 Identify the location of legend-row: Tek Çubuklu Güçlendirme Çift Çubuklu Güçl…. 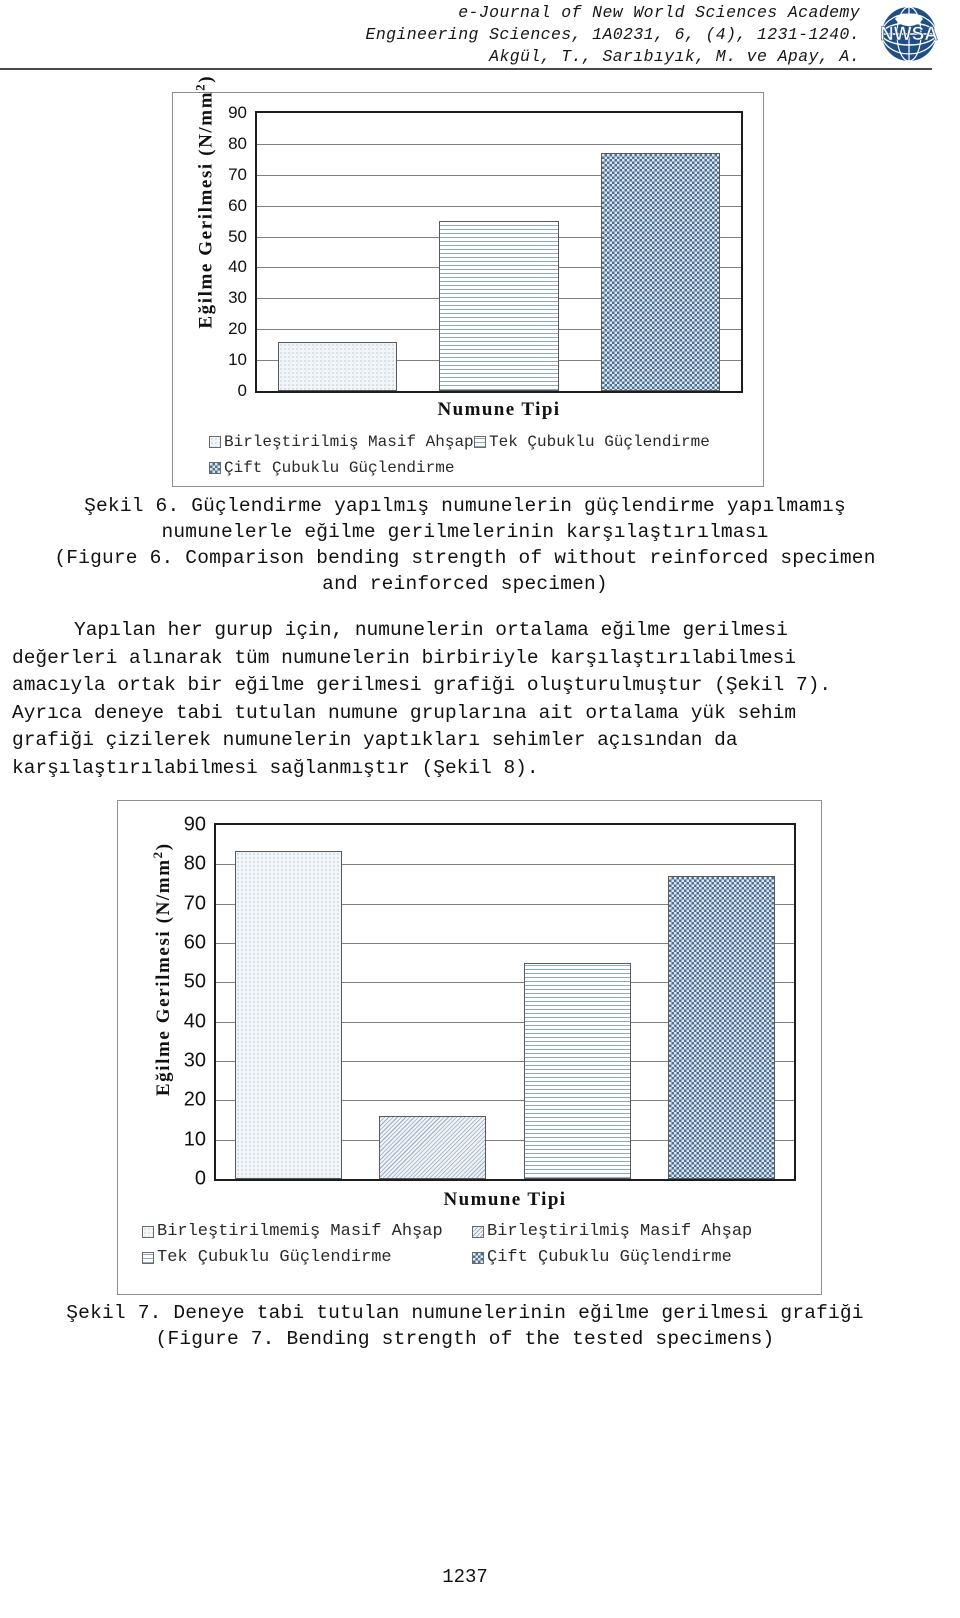
(472, 1258).